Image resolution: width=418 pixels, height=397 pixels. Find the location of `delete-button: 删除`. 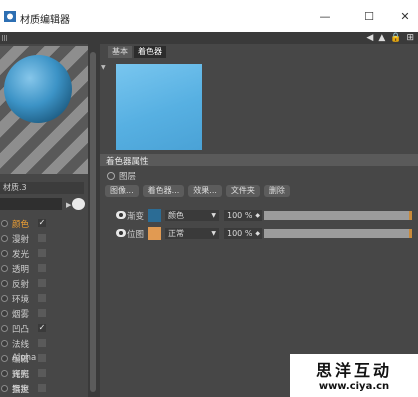

delete-button: 删除 is located at coordinates (276, 191).